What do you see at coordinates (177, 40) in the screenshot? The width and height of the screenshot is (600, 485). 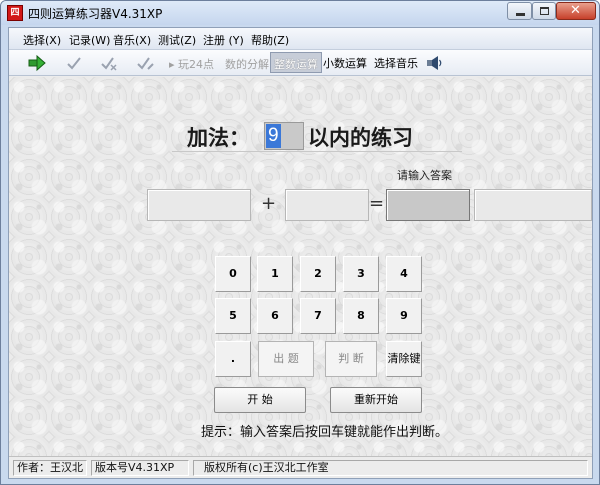 I see `menu-test: 测试(Z)` at bounding box center [177, 40].